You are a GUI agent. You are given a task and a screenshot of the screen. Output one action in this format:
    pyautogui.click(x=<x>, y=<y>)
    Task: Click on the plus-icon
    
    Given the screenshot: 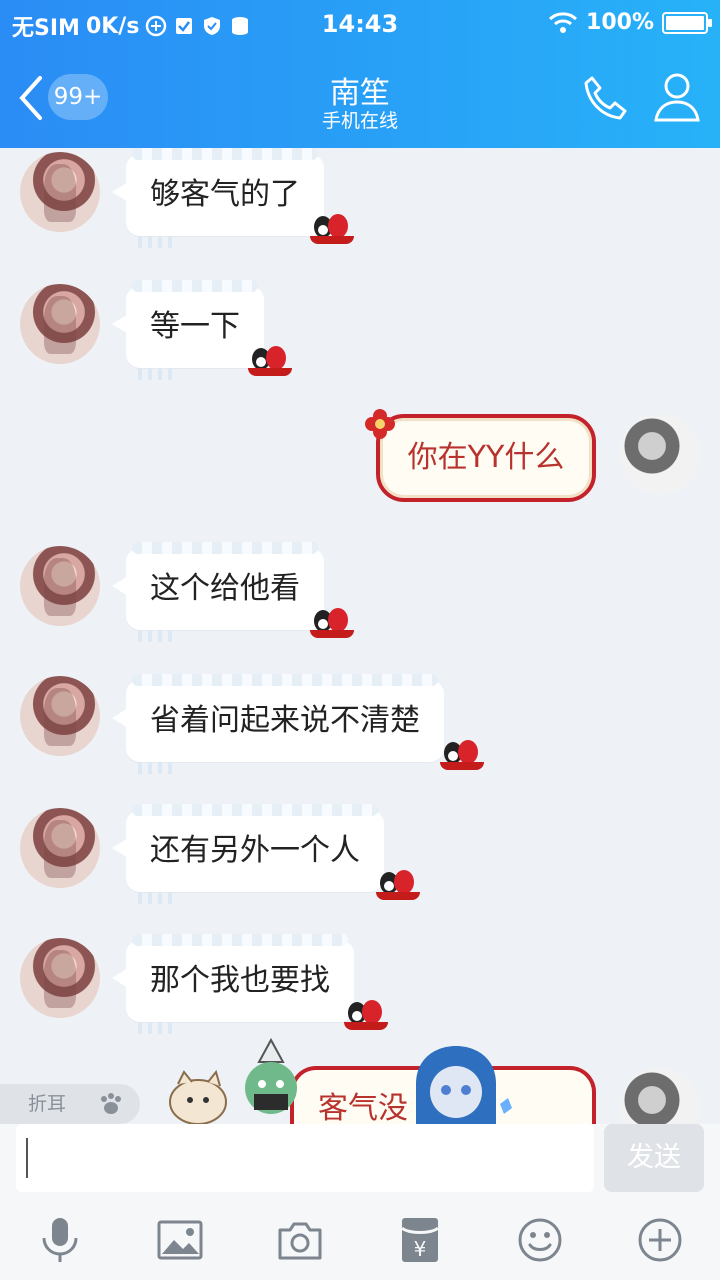 What is the action you would take?
    pyautogui.click(x=660, y=1240)
    